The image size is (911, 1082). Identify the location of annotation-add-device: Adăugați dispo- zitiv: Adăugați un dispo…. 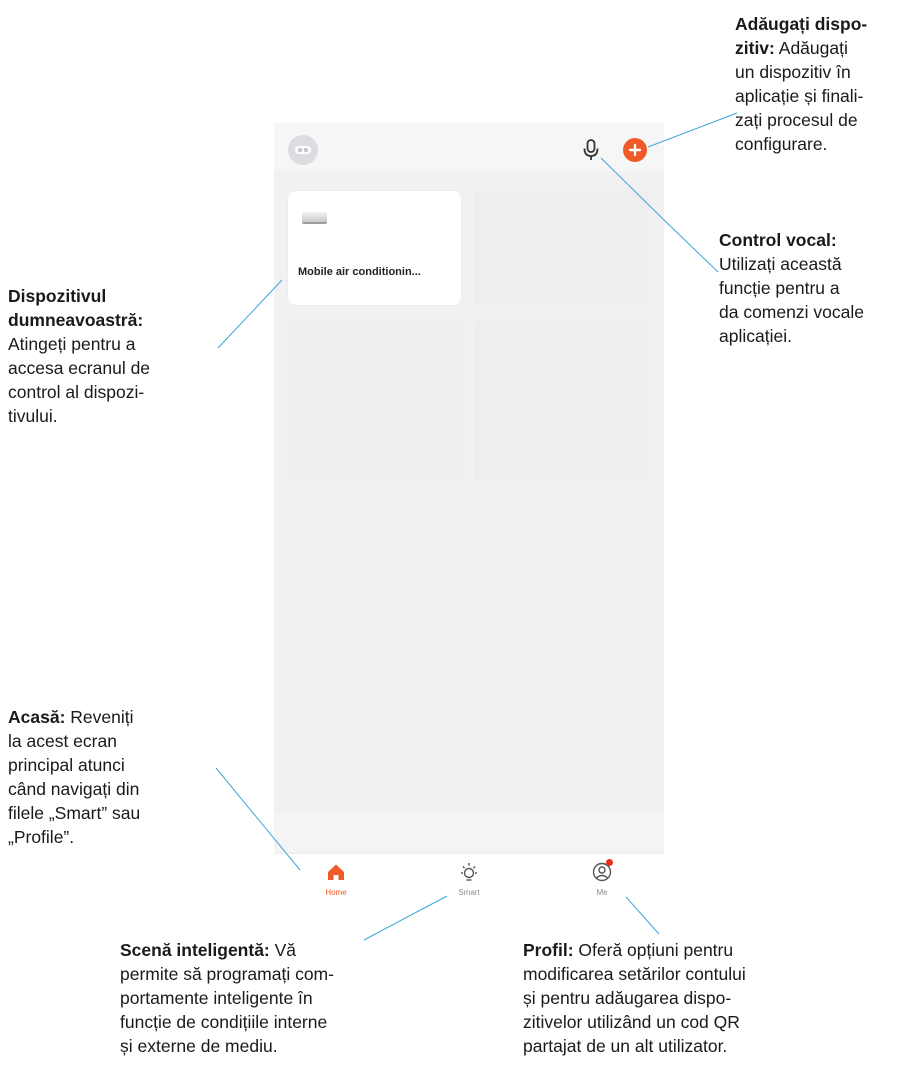
(801, 84).